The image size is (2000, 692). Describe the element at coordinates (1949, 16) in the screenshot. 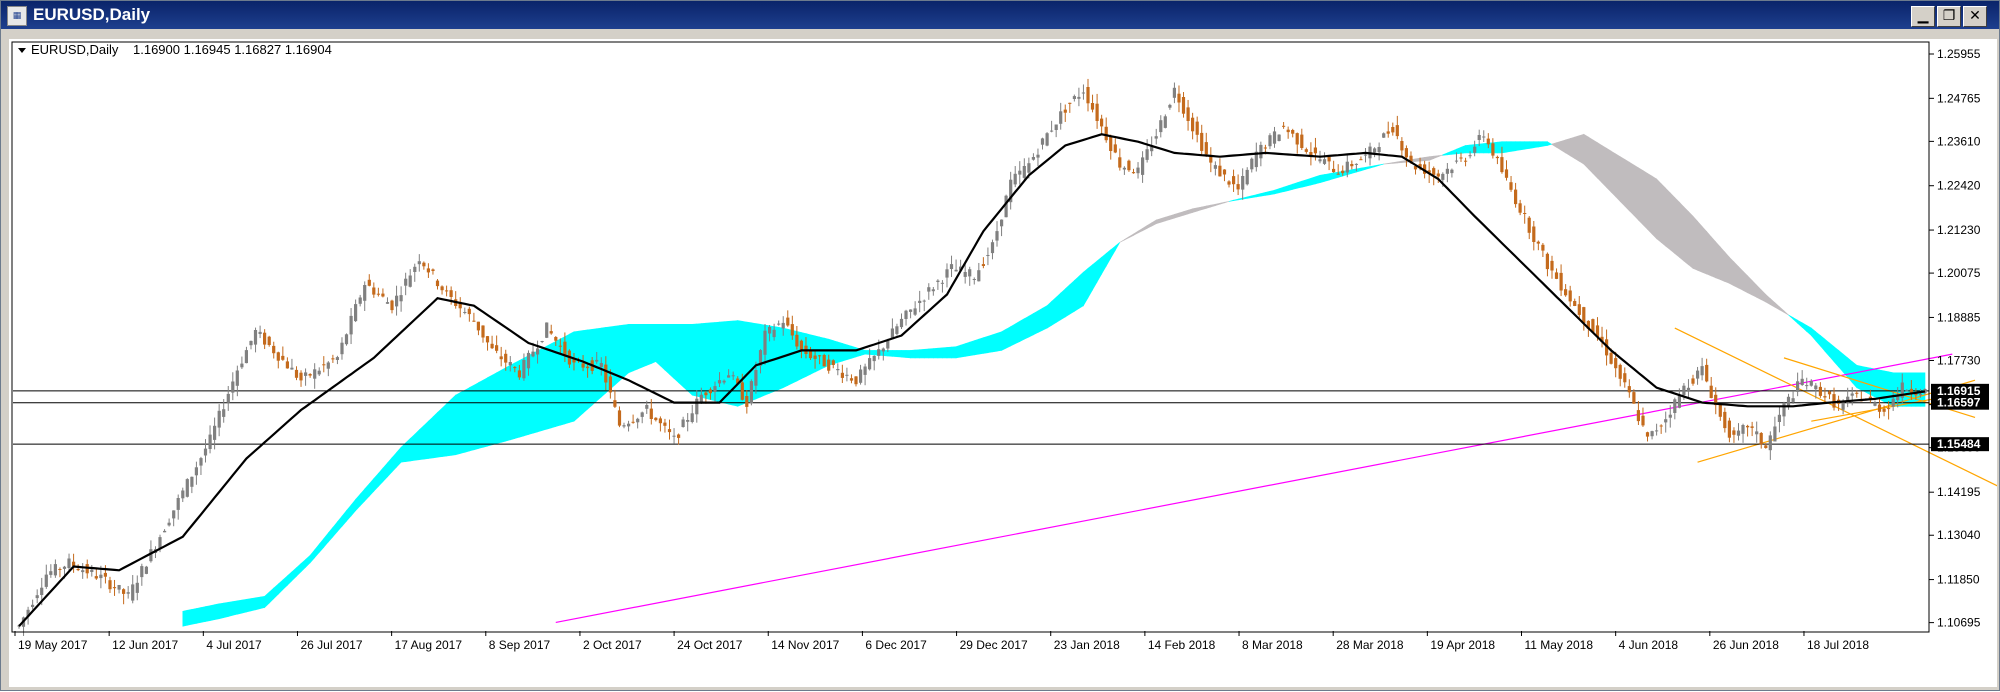

I see `restore-icon: ❐` at that location.